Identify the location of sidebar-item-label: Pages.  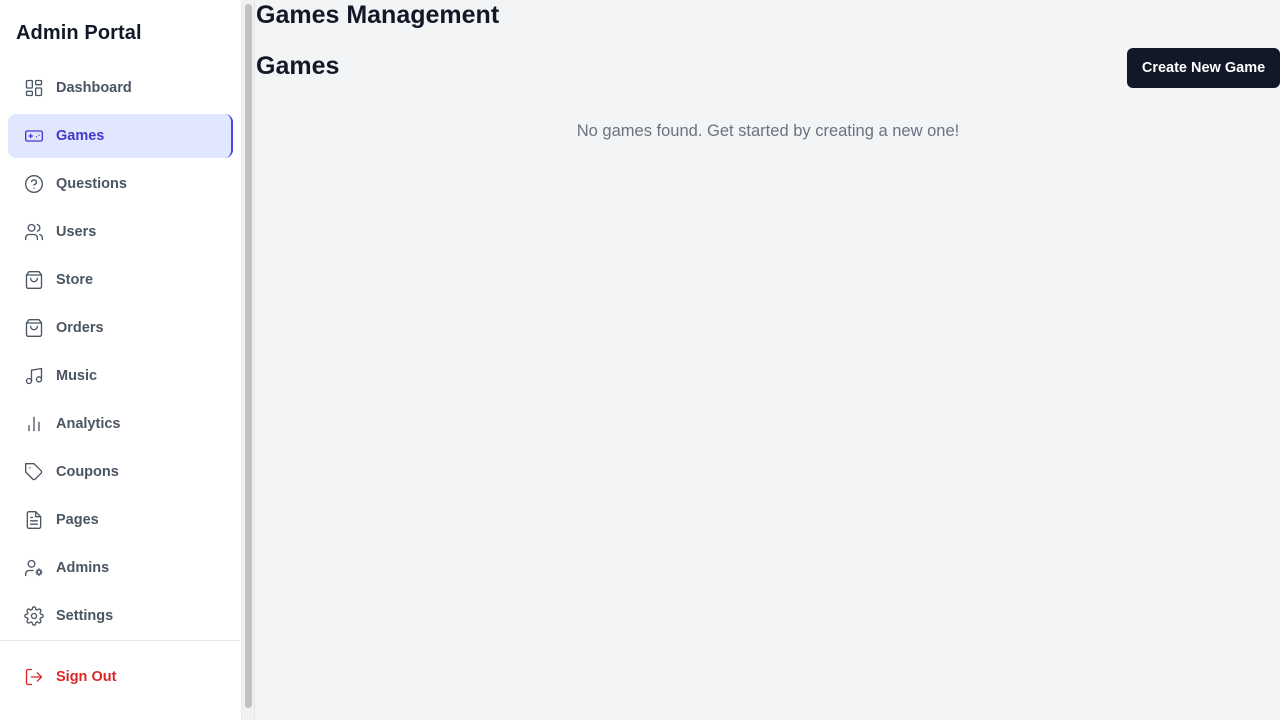
(77, 520).